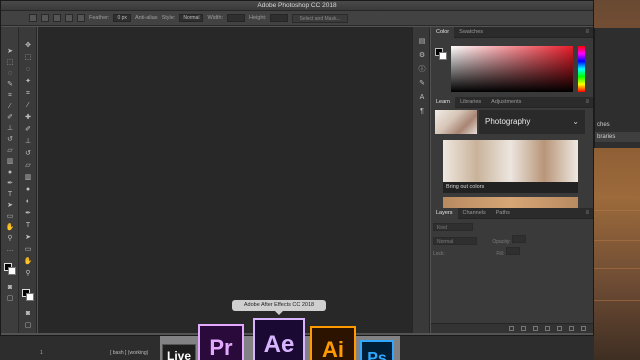  Describe the element at coordinates (10, 51) in the screenshot. I see `move-tool-icon: ➤` at that location.